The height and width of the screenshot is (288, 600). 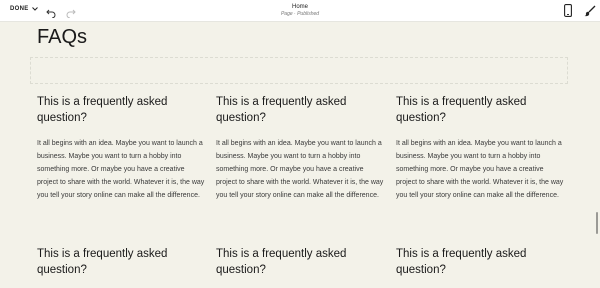 I want to click on empty-block-placeholder, so click(x=299, y=70).